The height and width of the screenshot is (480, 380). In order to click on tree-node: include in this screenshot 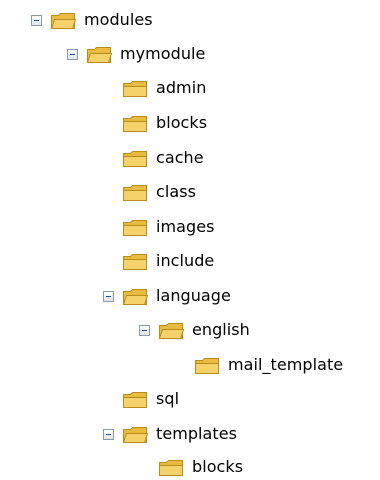, I will do `click(168, 261)`.